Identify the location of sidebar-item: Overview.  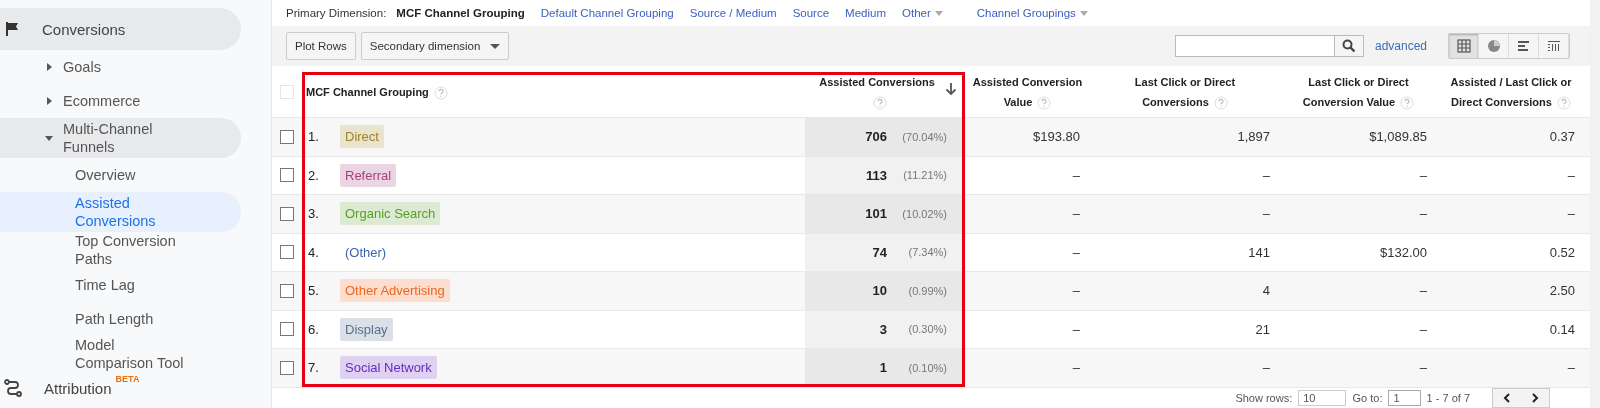
(120, 175).